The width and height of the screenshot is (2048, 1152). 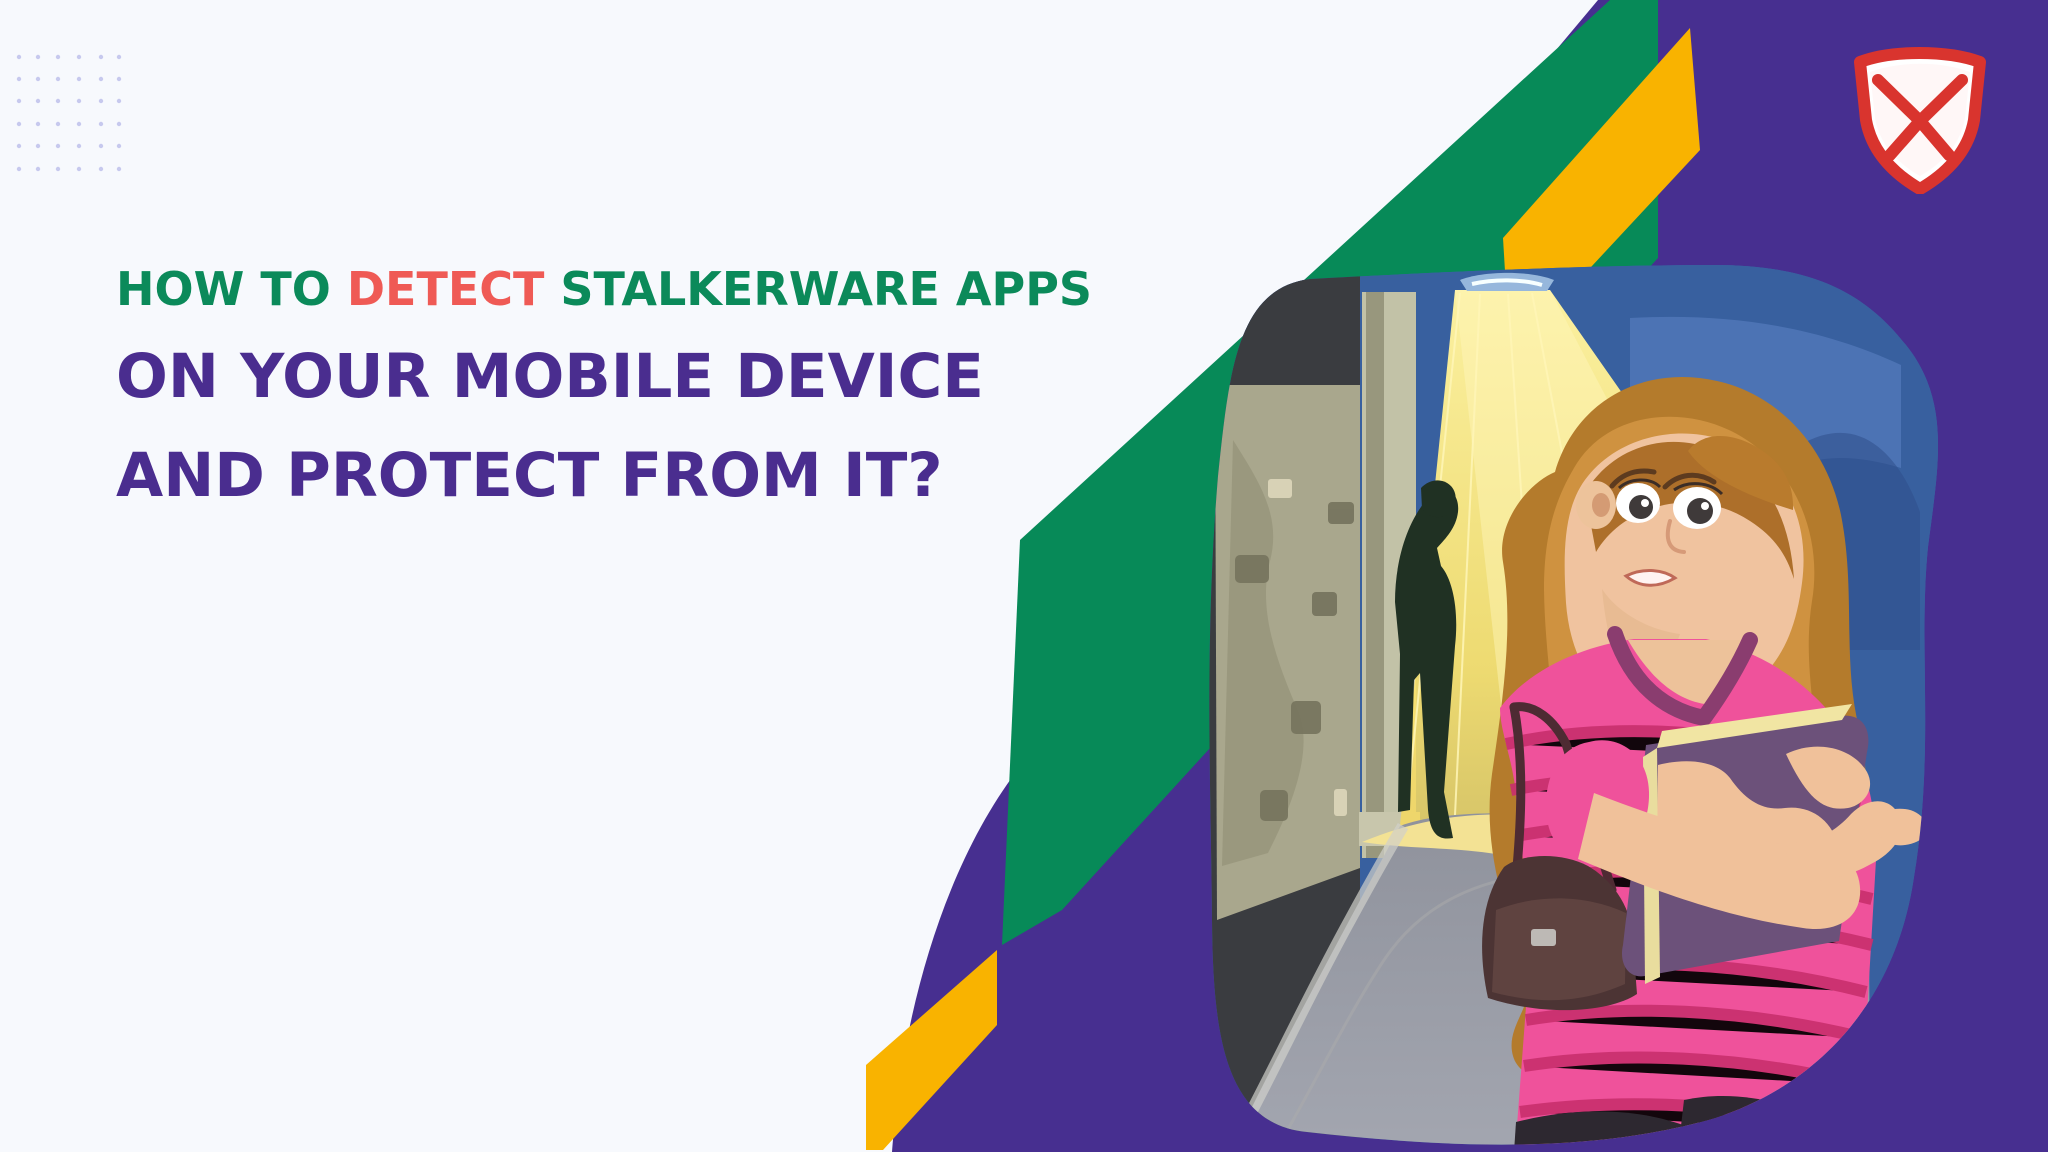 I want to click on headline-line-1-prefix: HOW TO, so click(x=231, y=289).